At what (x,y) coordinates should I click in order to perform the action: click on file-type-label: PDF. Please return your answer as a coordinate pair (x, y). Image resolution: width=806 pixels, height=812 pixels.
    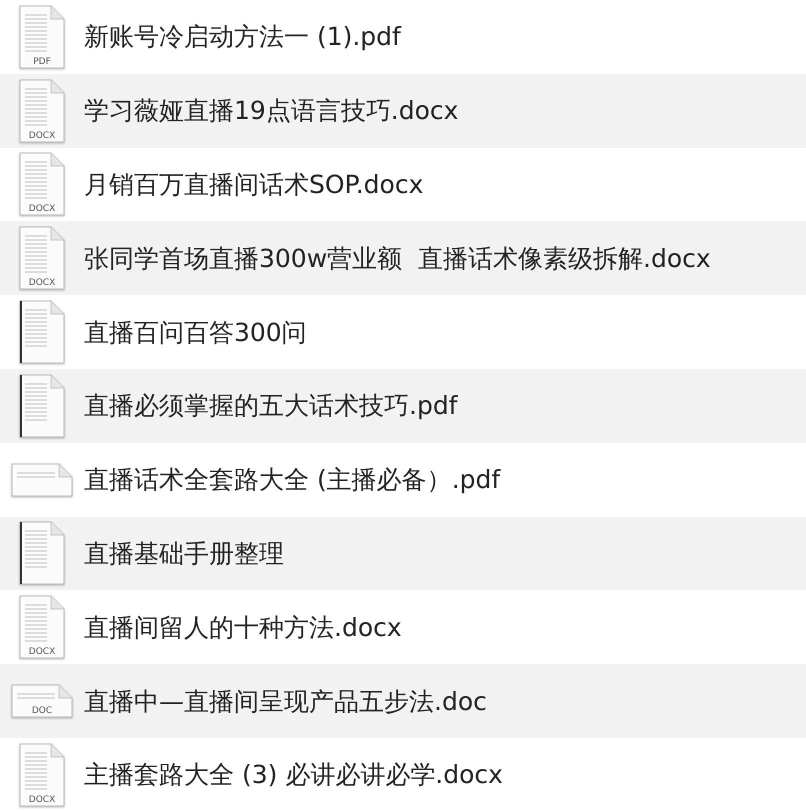
    Looking at the image, I should click on (42, 61).